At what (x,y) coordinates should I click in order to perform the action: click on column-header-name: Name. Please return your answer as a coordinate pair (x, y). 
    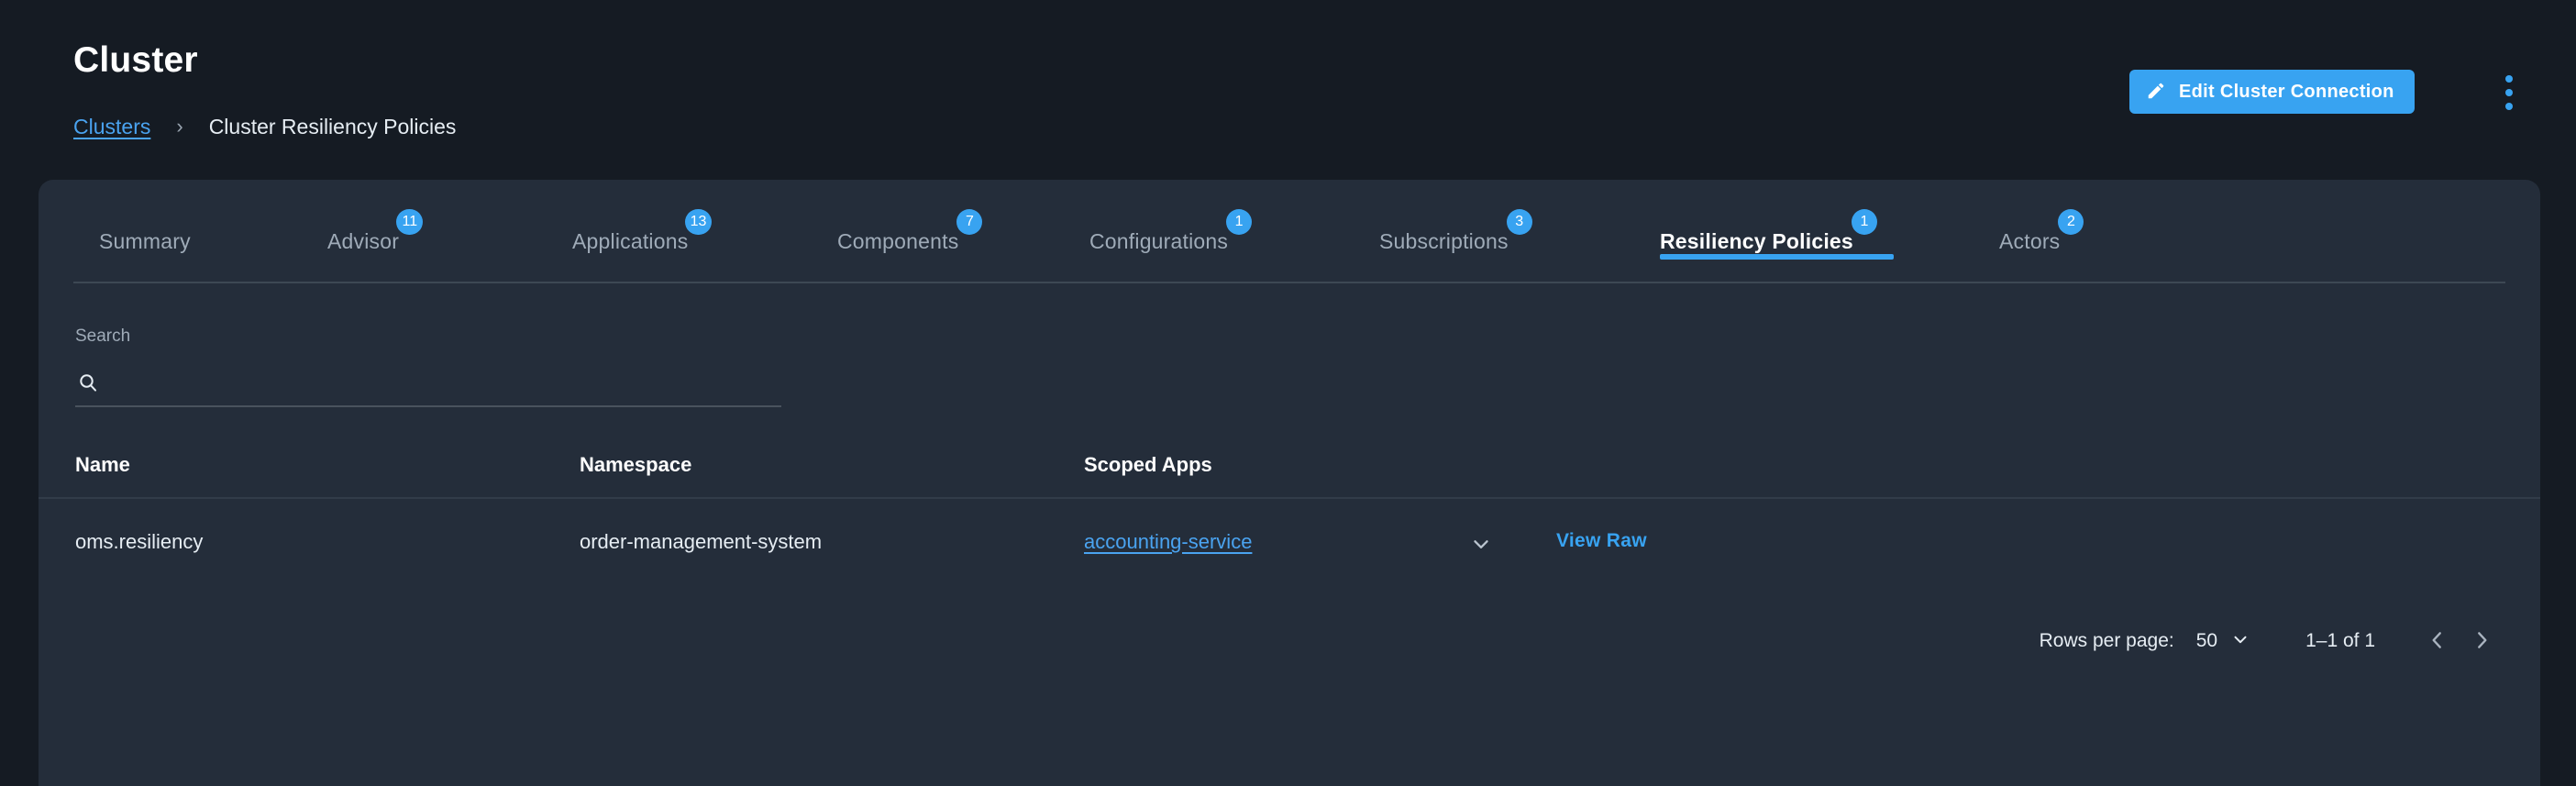
    Looking at the image, I should click on (102, 464).